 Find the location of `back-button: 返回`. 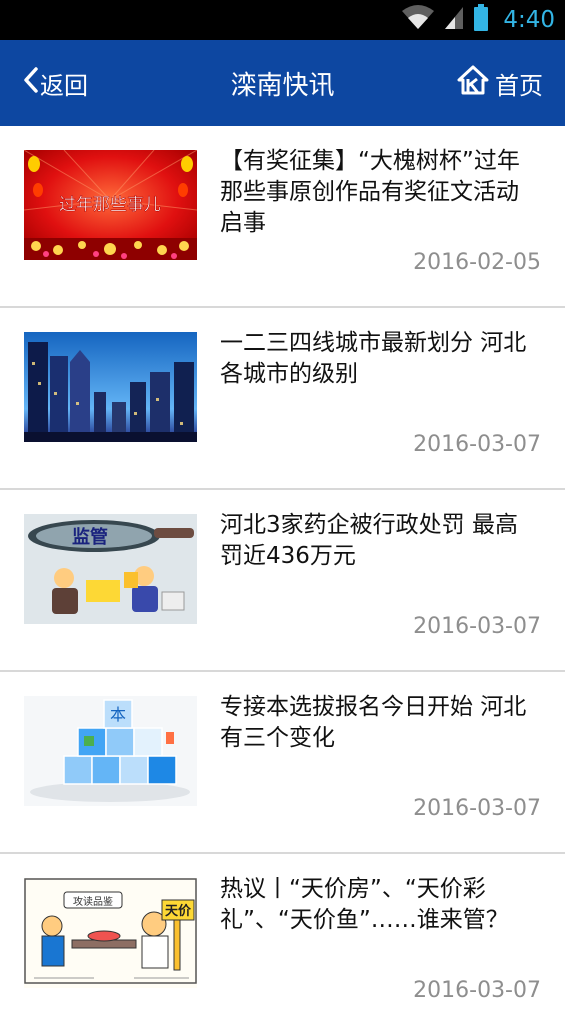

back-button: 返回 is located at coordinates (55, 83).